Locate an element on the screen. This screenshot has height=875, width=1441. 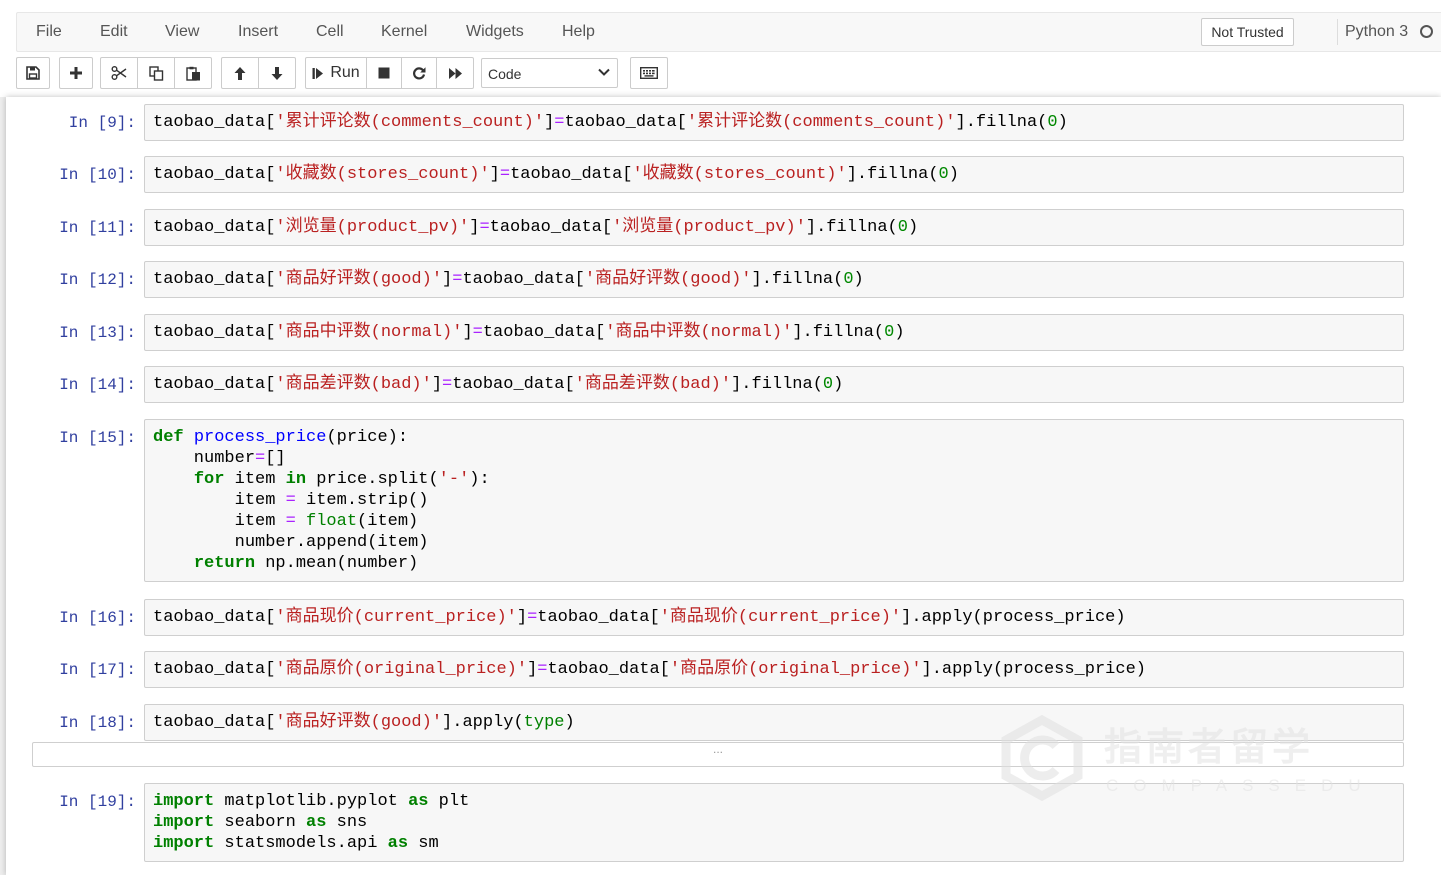
move-down-button is located at coordinates (277, 73).